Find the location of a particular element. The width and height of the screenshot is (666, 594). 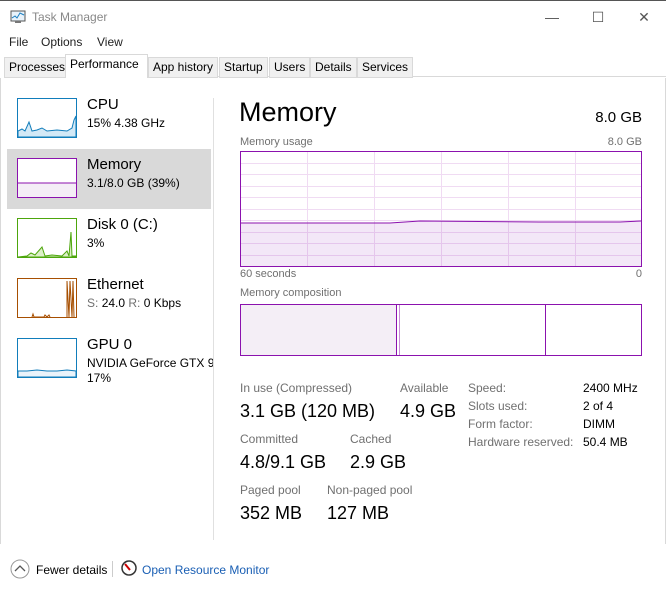

menu-options: Options is located at coordinates (61, 42).